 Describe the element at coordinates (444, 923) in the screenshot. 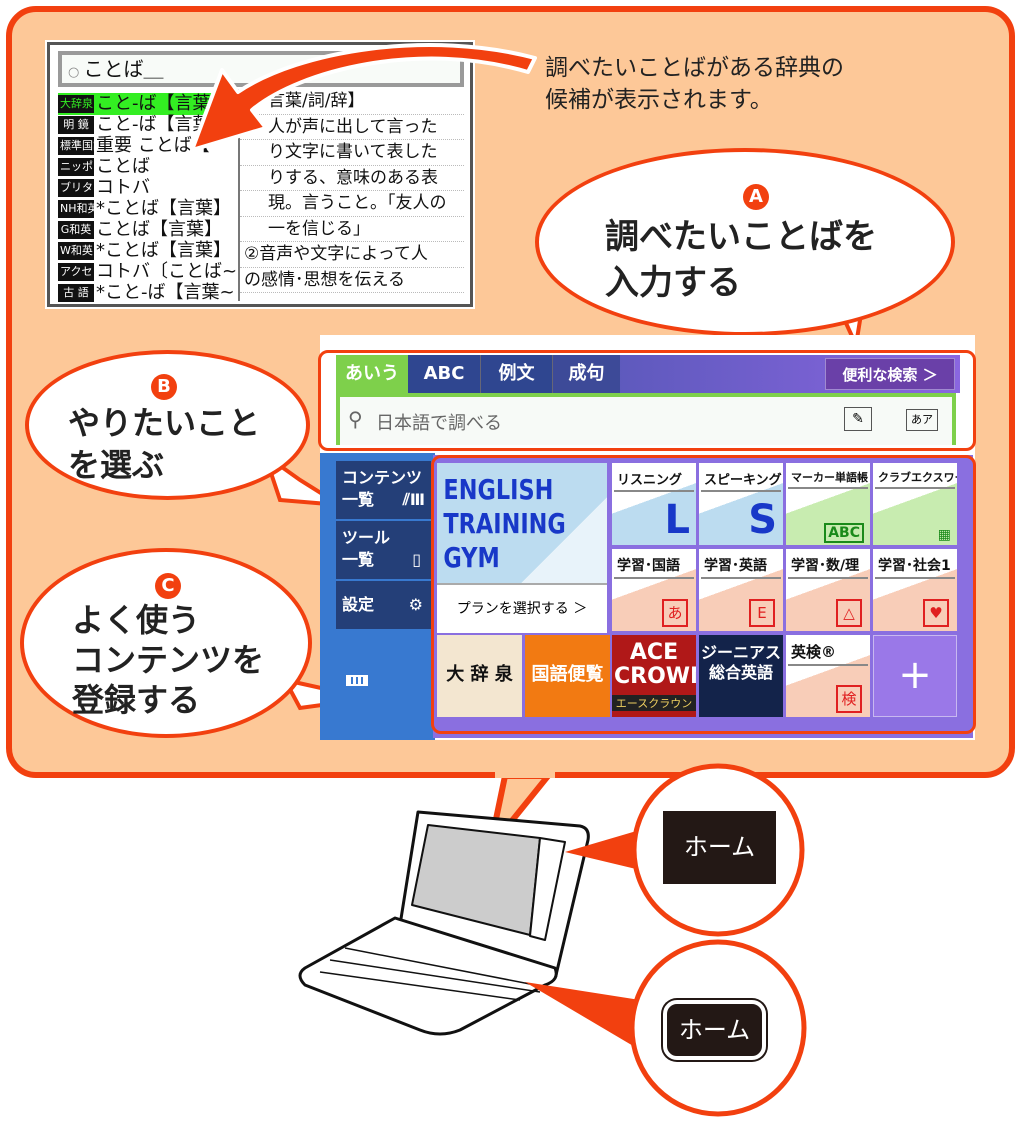

I see `device-illustration` at that location.